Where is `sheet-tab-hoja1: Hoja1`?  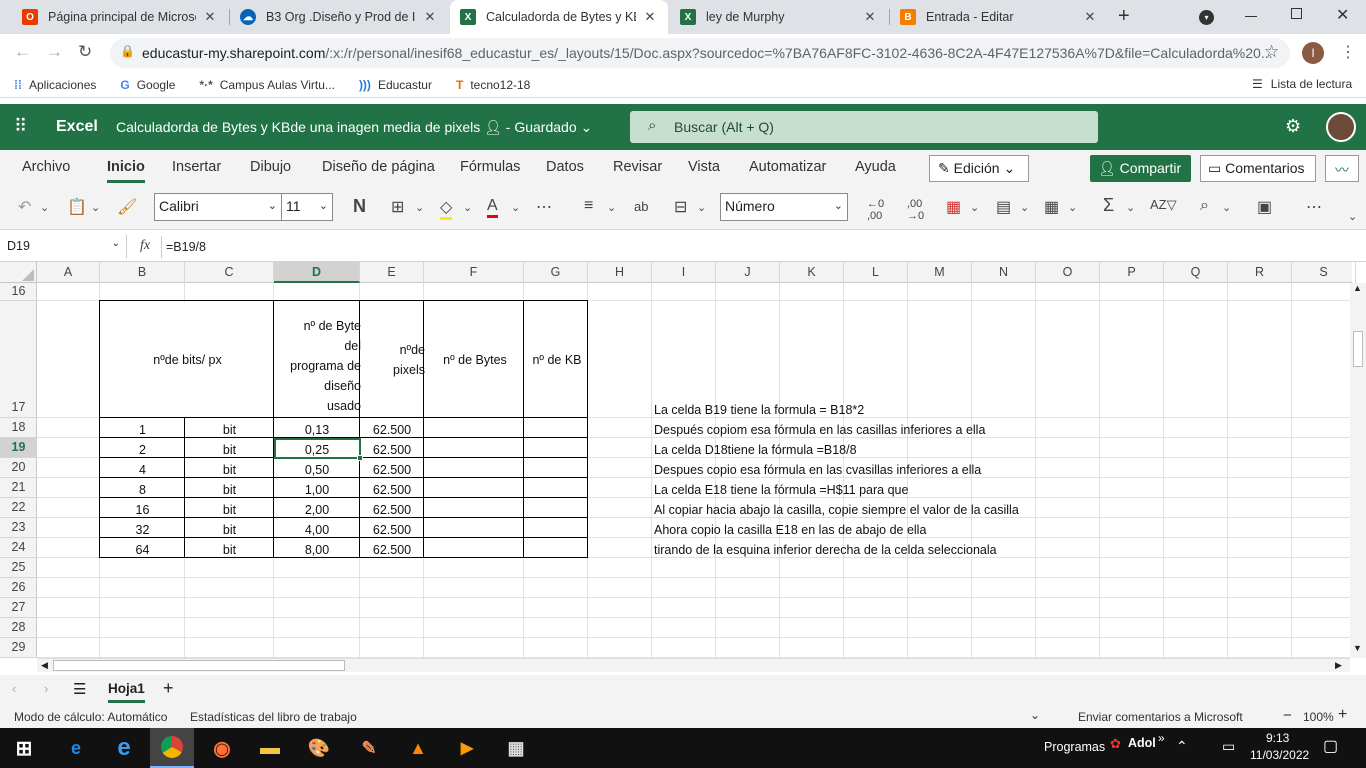
sheet-tab-hoja1: Hoja1 is located at coordinates (126, 692).